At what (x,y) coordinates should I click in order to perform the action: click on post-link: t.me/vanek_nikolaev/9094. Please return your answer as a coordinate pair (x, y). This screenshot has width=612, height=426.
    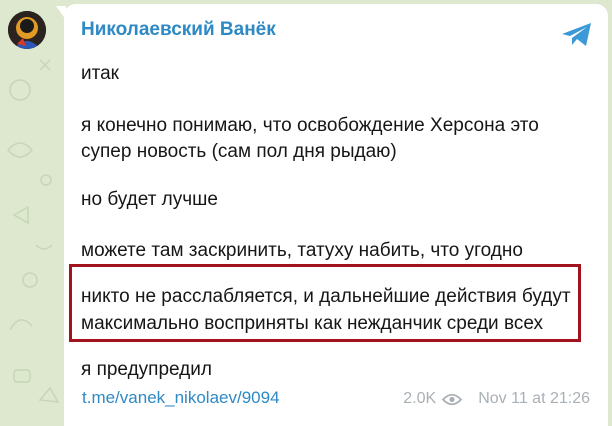
    Looking at the image, I should click on (181, 398).